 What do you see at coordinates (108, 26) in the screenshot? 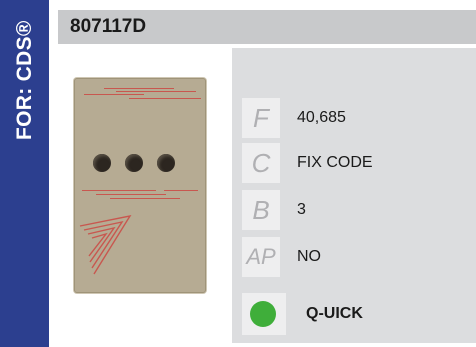
I see `product-code-title: 807117D` at bounding box center [108, 26].